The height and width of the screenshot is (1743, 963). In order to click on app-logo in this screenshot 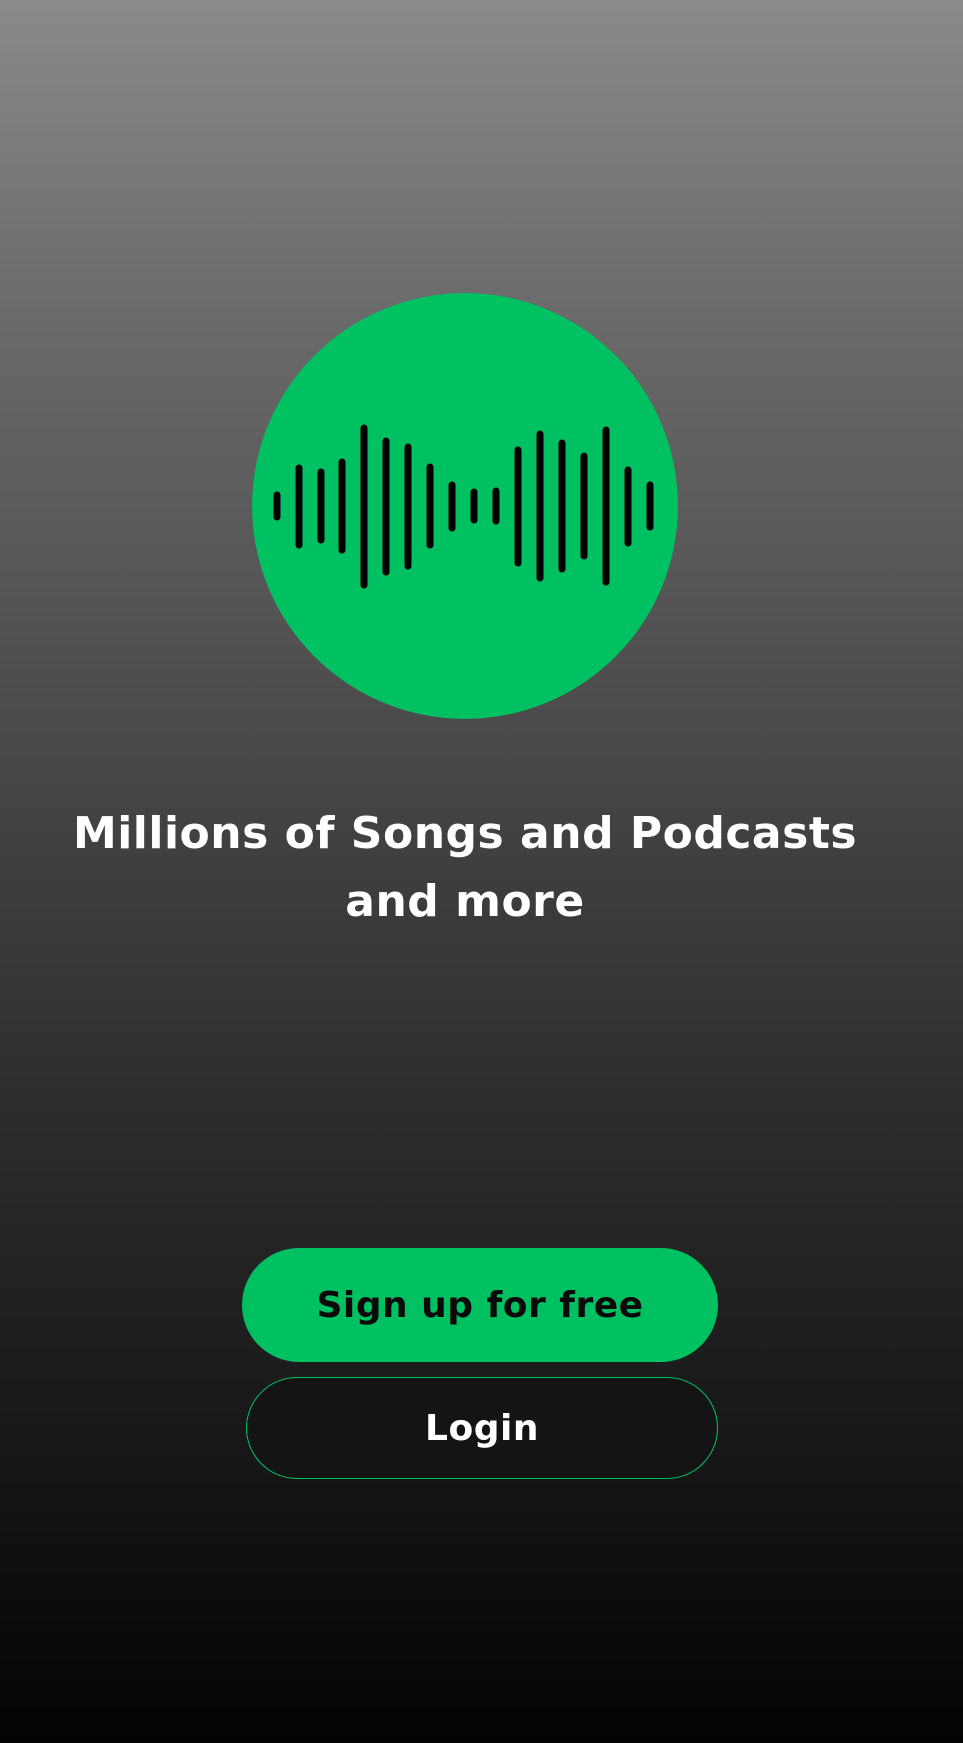, I will do `click(465, 506)`.